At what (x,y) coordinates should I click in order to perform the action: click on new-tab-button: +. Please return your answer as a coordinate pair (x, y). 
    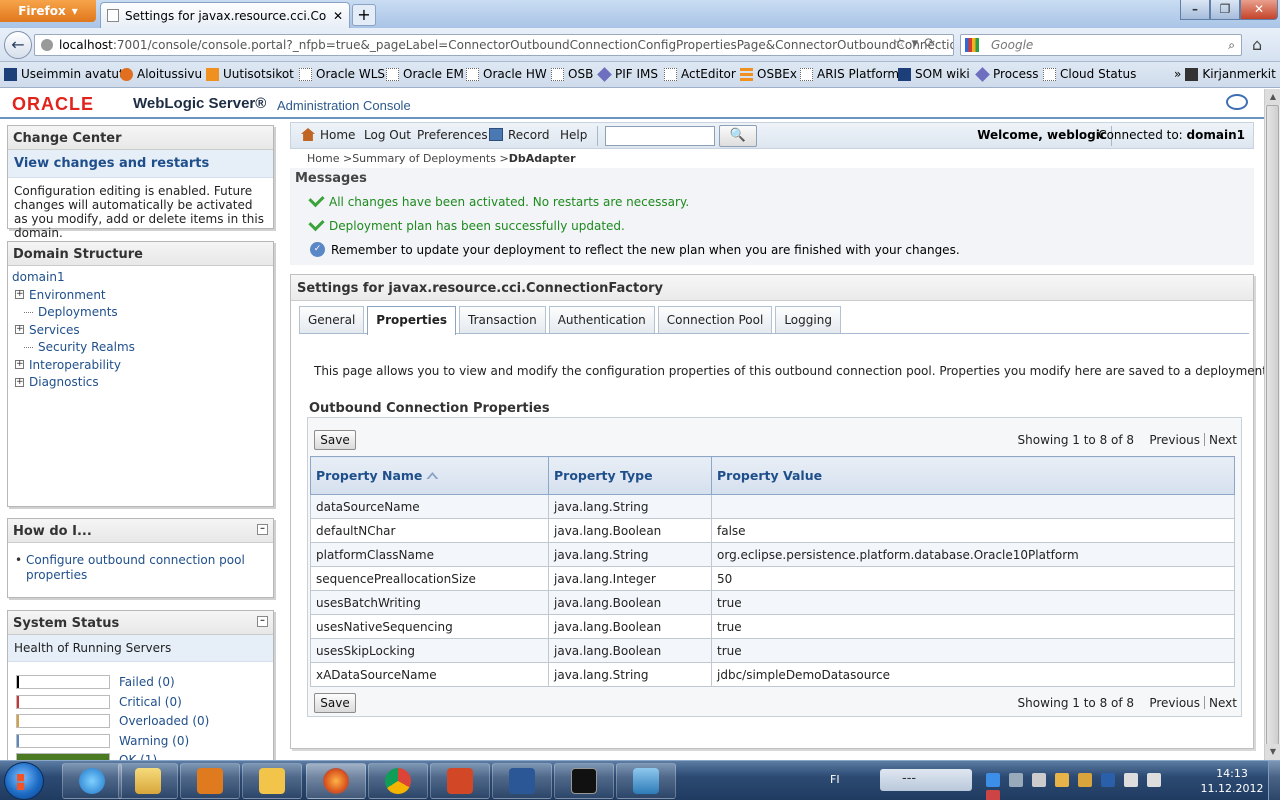
    Looking at the image, I should click on (364, 15).